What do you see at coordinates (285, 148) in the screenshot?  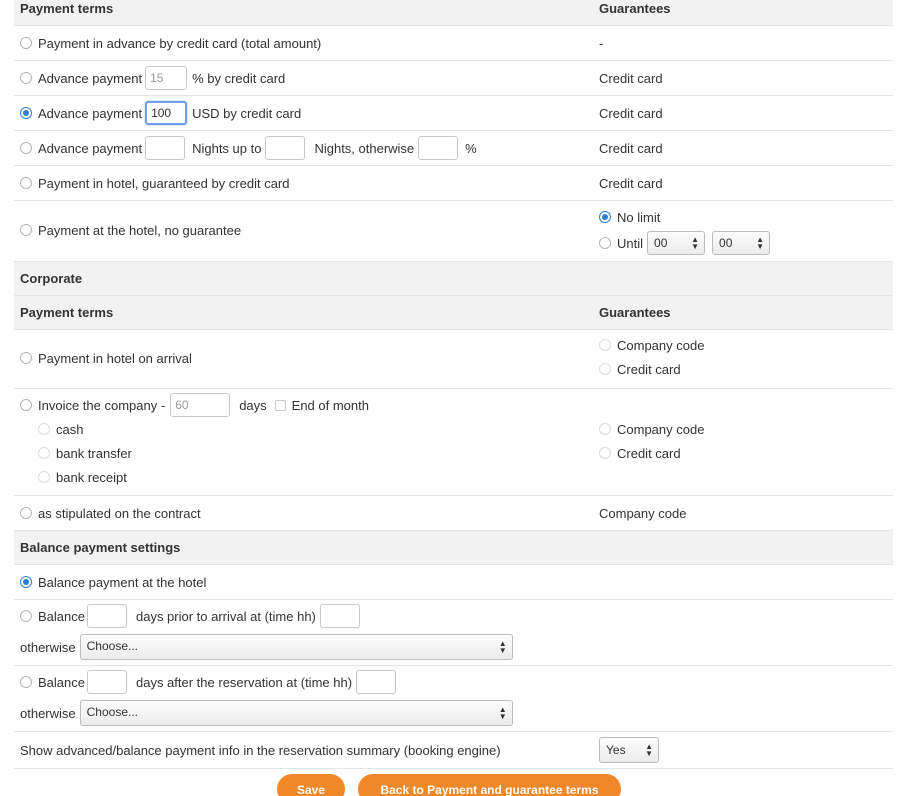 I see `advance-nights-upto-input` at bounding box center [285, 148].